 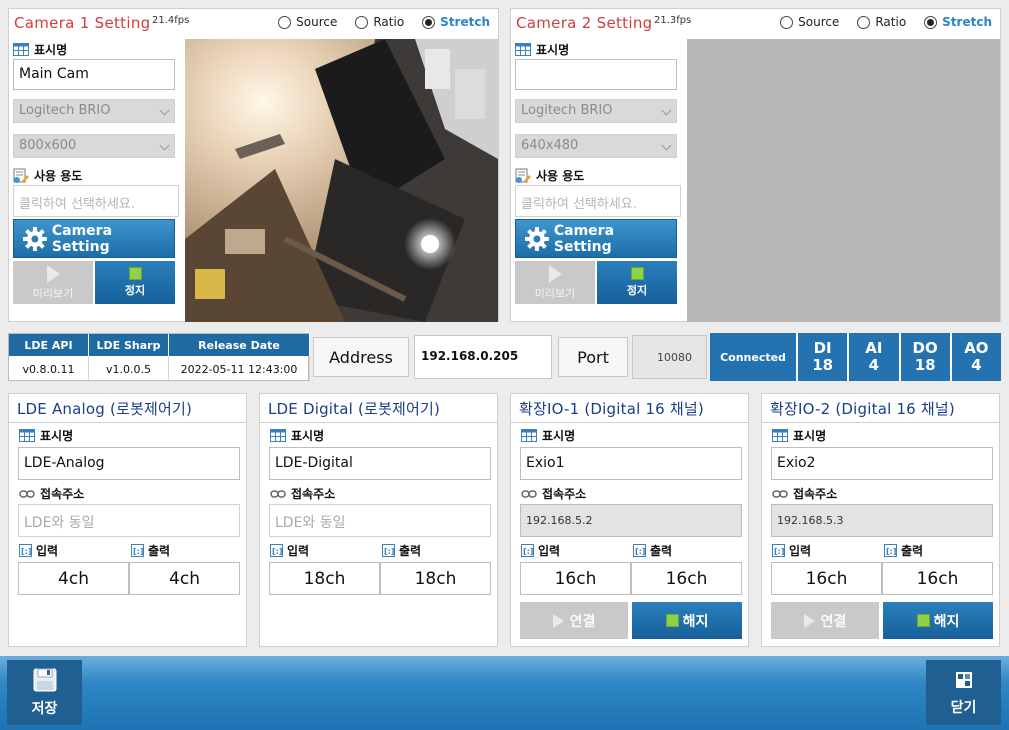 I want to click on camera-2-radio-source: Source, so click(x=809, y=22).